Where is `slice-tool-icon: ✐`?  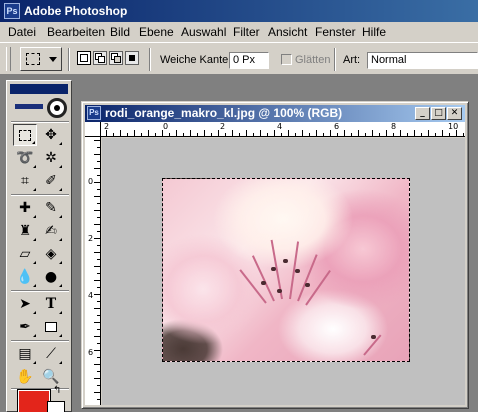 slice-tool-icon: ✐ is located at coordinates (51, 181).